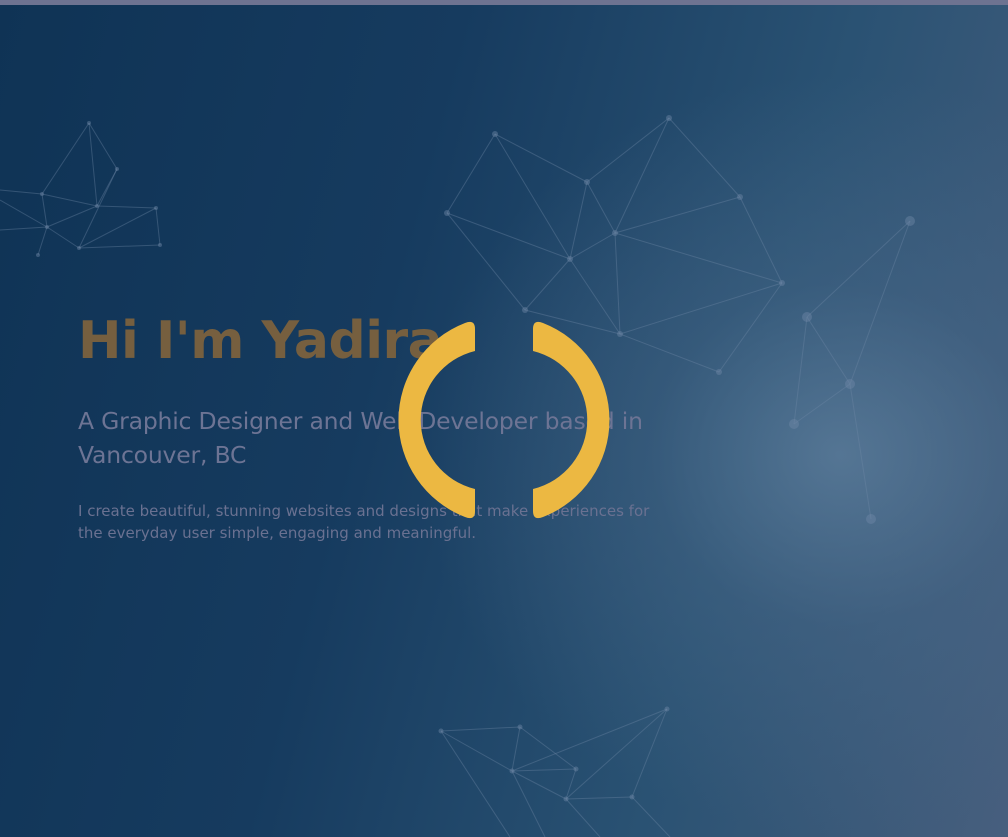 The height and width of the screenshot is (837, 1008). What do you see at coordinates (571, 420) in the screenshot?
I see `spinner-right-arc` at bounding box center [571, 420].